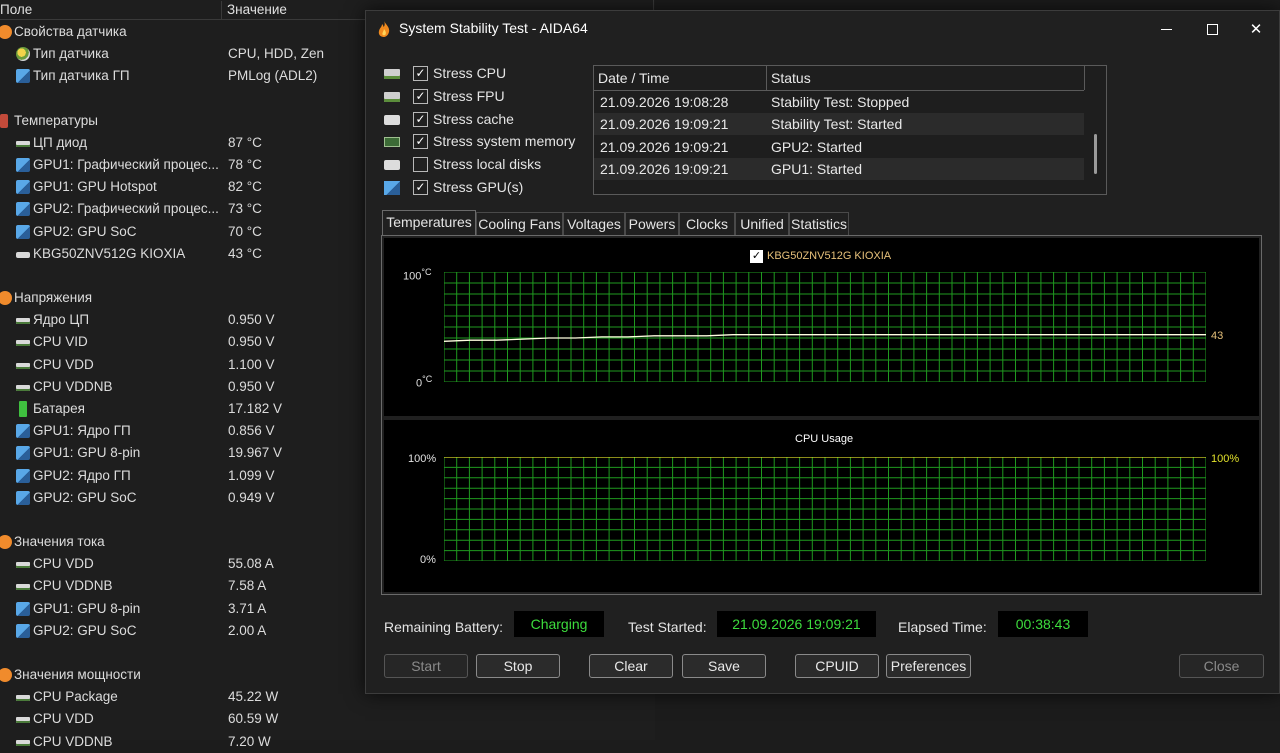 Image resolution: width=1280 pixels, height=753 pixels. Describe the element at coordinates (819, 224) in the screenshot. I see `tab-statistics: Statistics` at that location.